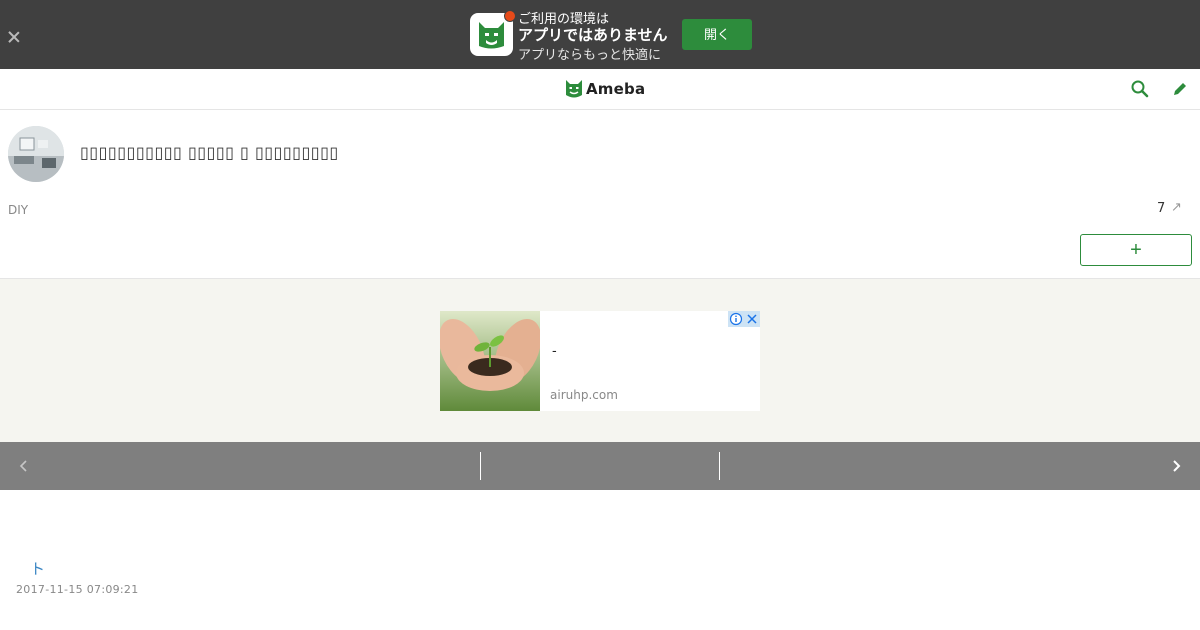  I want to click on follow-button: +, so click(1136, 250).